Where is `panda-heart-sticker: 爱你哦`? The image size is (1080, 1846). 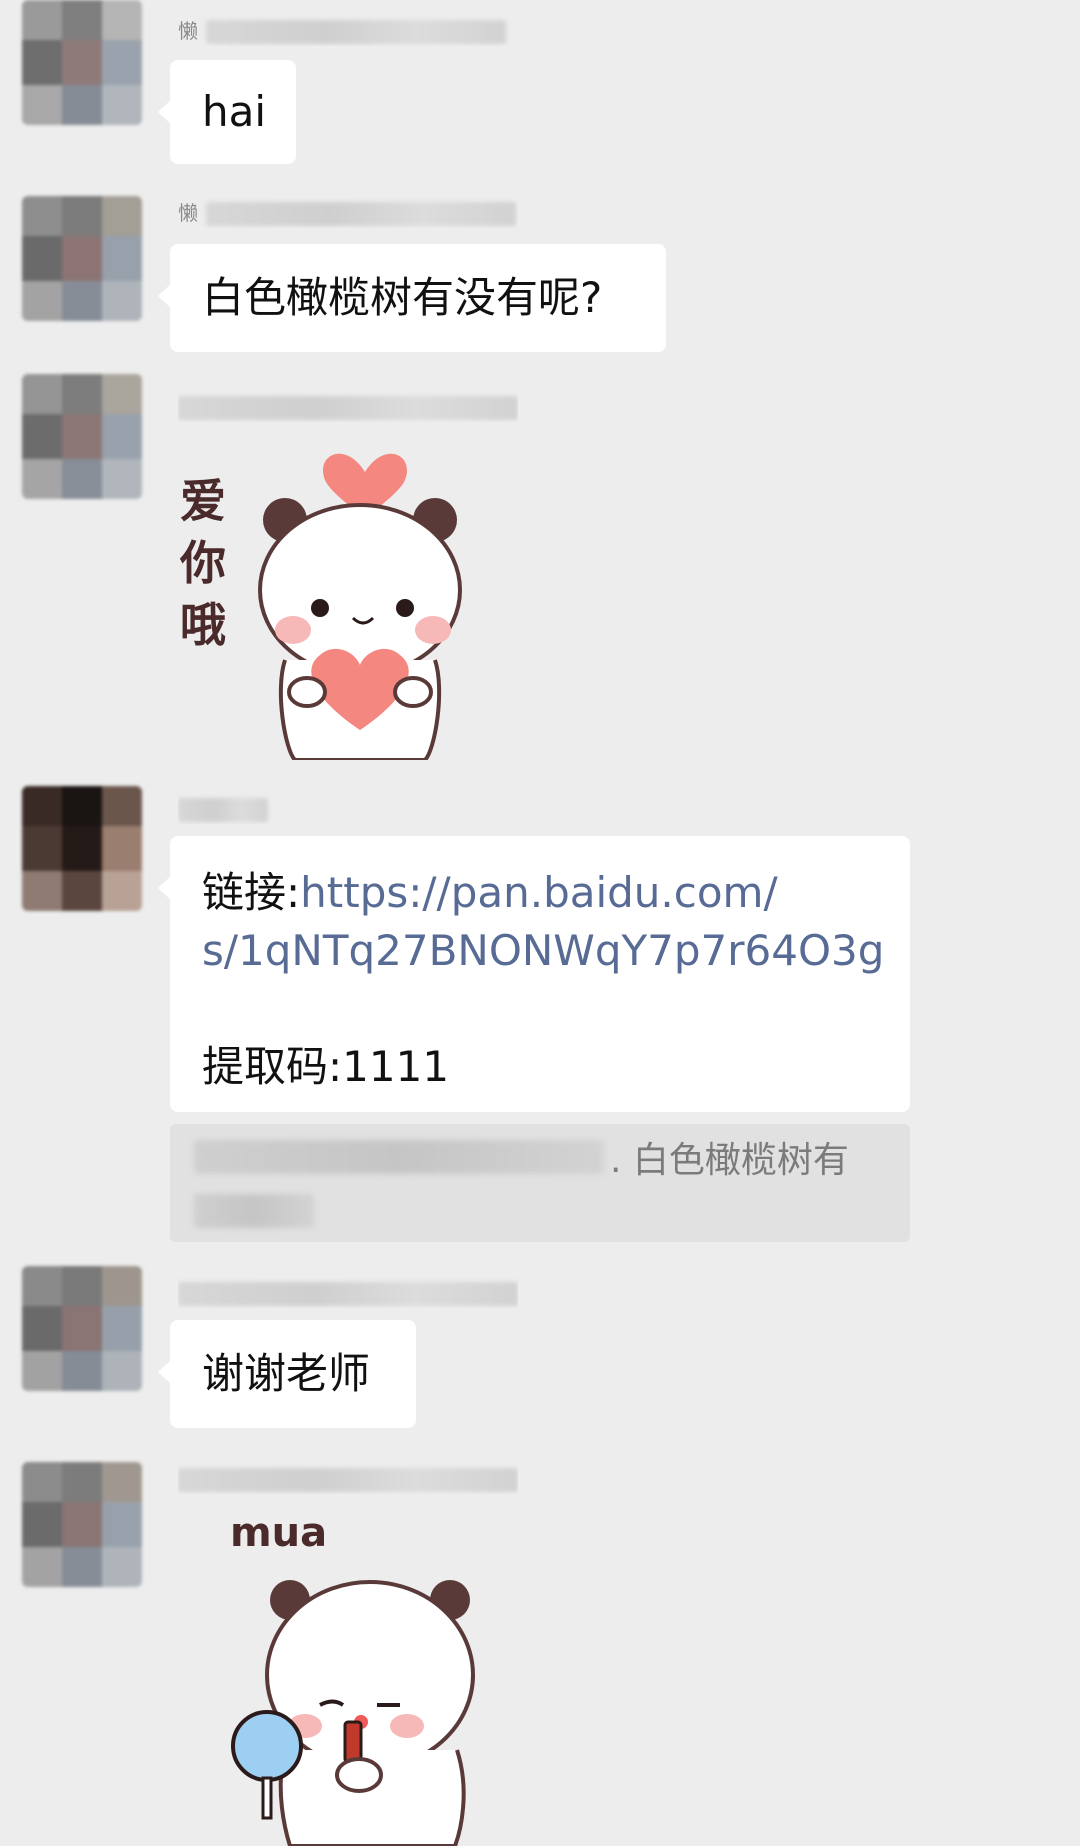 panda-heart-sticker: 爱你哦 is located at coordinates (325, 595).